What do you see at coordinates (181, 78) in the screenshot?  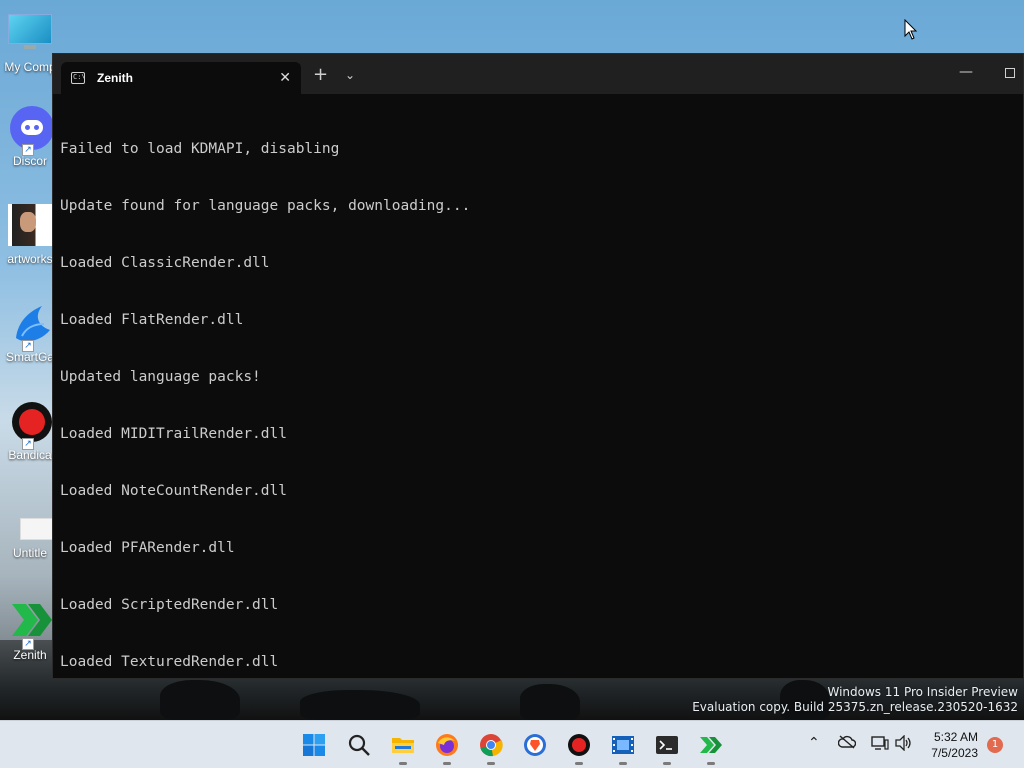 I see `tab-zenith: C:\ Zenith ✕` at bounding box center [181, 78].